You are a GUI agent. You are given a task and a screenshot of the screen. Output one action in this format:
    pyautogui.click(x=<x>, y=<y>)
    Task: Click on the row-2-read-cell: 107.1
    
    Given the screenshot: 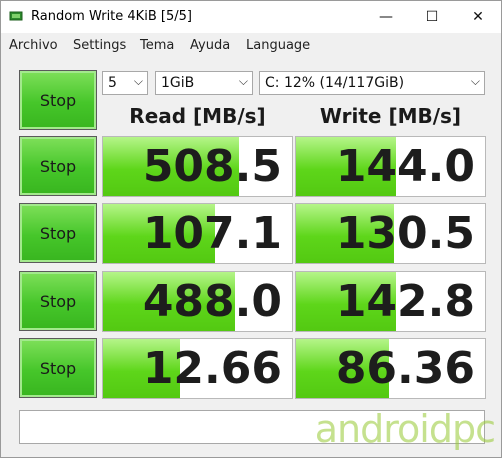 What is the action you would take?
    pyautogui.click(x=197, y=233)
    